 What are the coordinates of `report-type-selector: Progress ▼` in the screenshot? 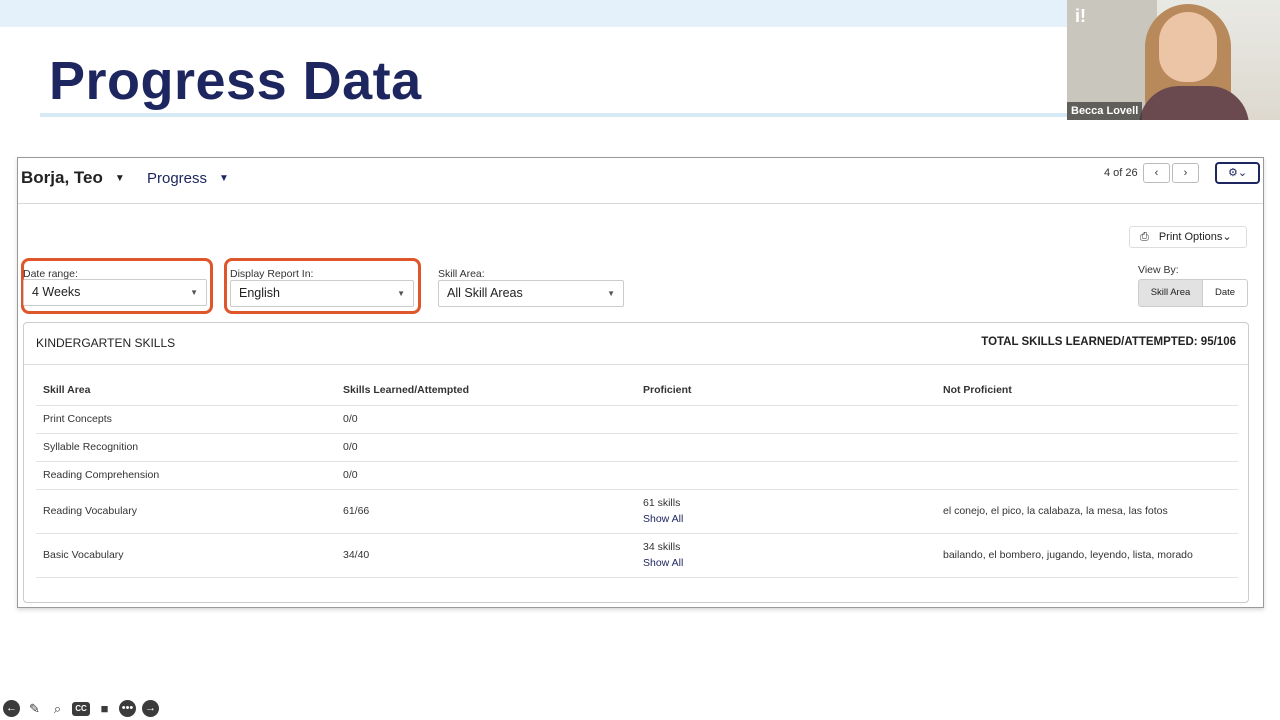 It's located at (188, 178).